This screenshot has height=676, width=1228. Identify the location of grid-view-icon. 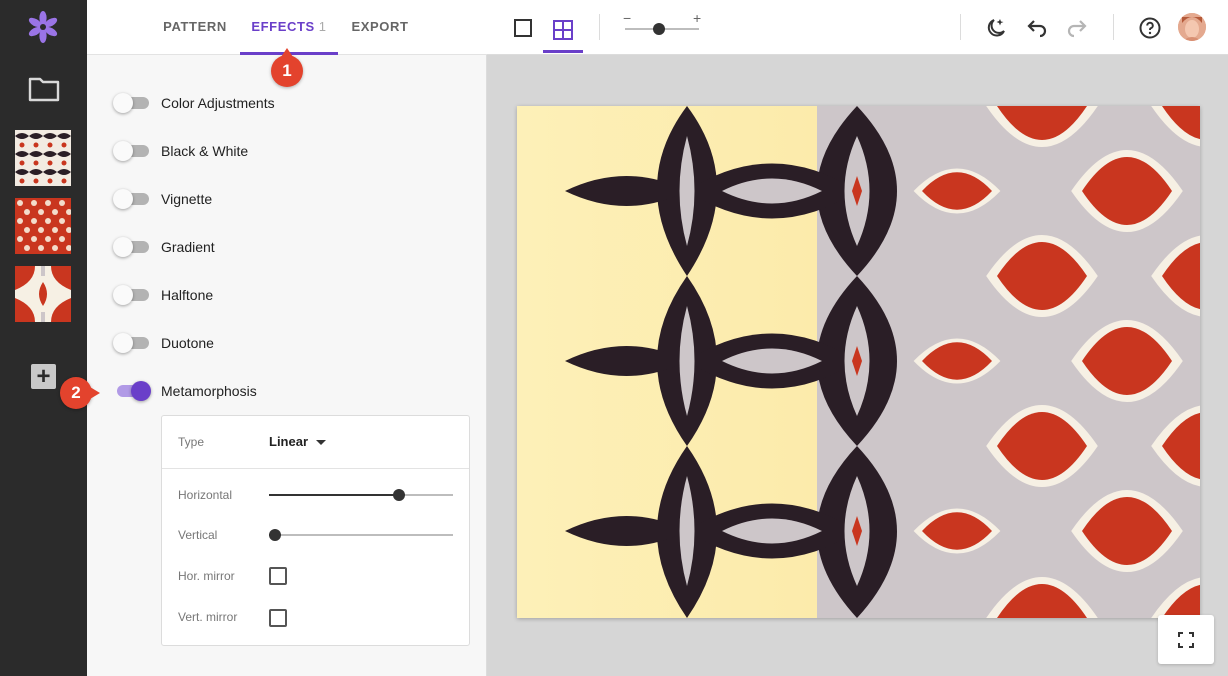
(563, 29).